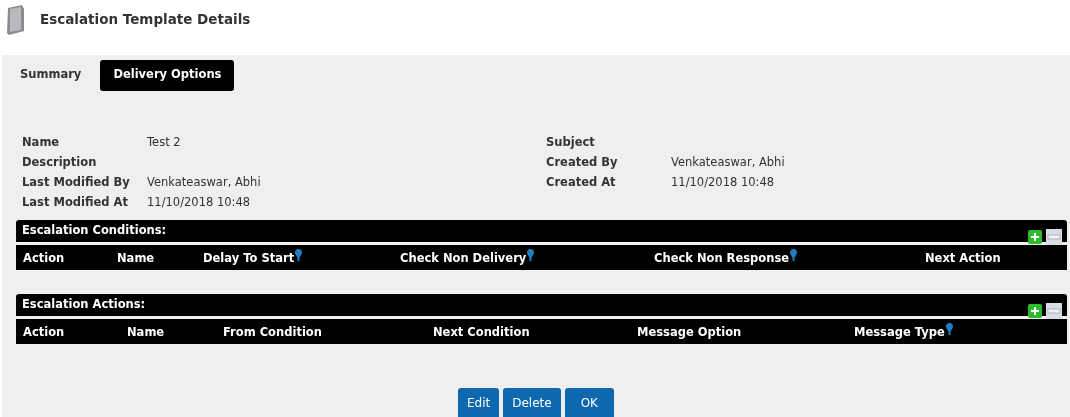  I want to click on action-button: OK, so click(589, 402).